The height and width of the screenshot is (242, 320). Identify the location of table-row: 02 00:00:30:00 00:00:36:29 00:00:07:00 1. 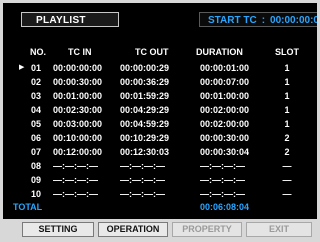
(160, 82).